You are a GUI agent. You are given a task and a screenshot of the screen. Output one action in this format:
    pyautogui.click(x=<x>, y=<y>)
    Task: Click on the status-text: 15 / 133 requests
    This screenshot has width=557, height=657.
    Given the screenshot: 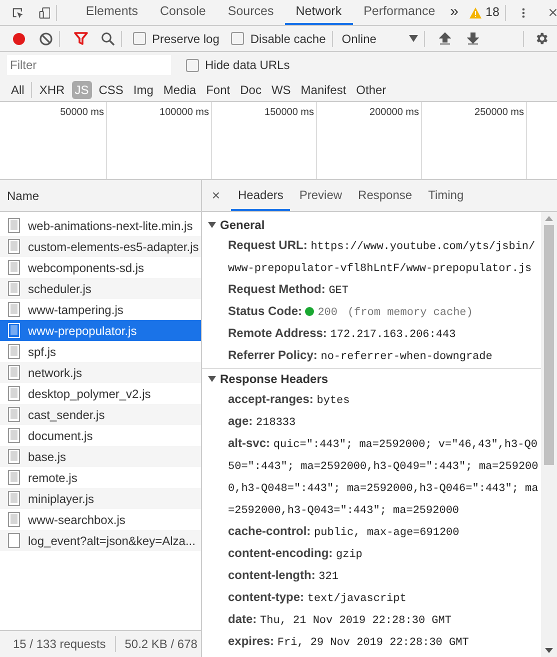 What is the action you would take?
    pyautogui.click(x=59, y=644)
    